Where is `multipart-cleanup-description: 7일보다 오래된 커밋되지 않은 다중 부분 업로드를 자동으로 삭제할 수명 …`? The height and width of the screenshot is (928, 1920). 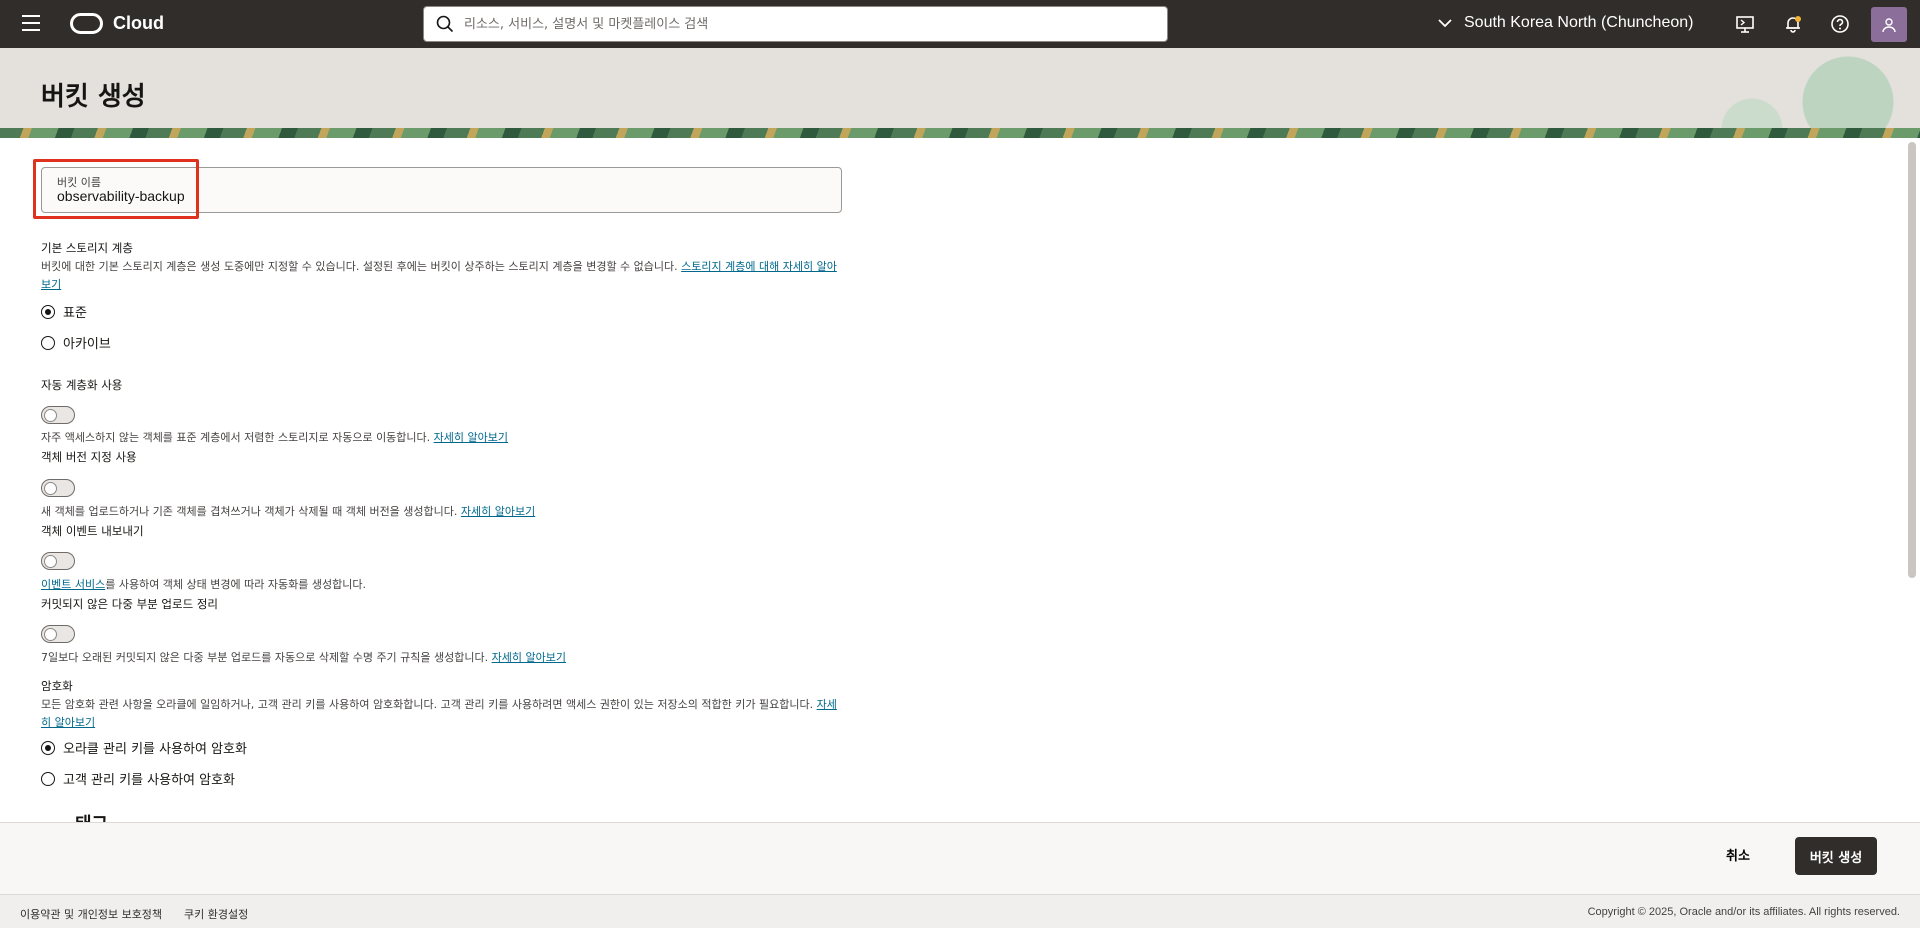
multipart-cleanup-description: 7일보다 오래된 커밋되지 않은 다중 부분 업로드를 자동으로 삭제할 수명 … is located at coordinates (303, 657).